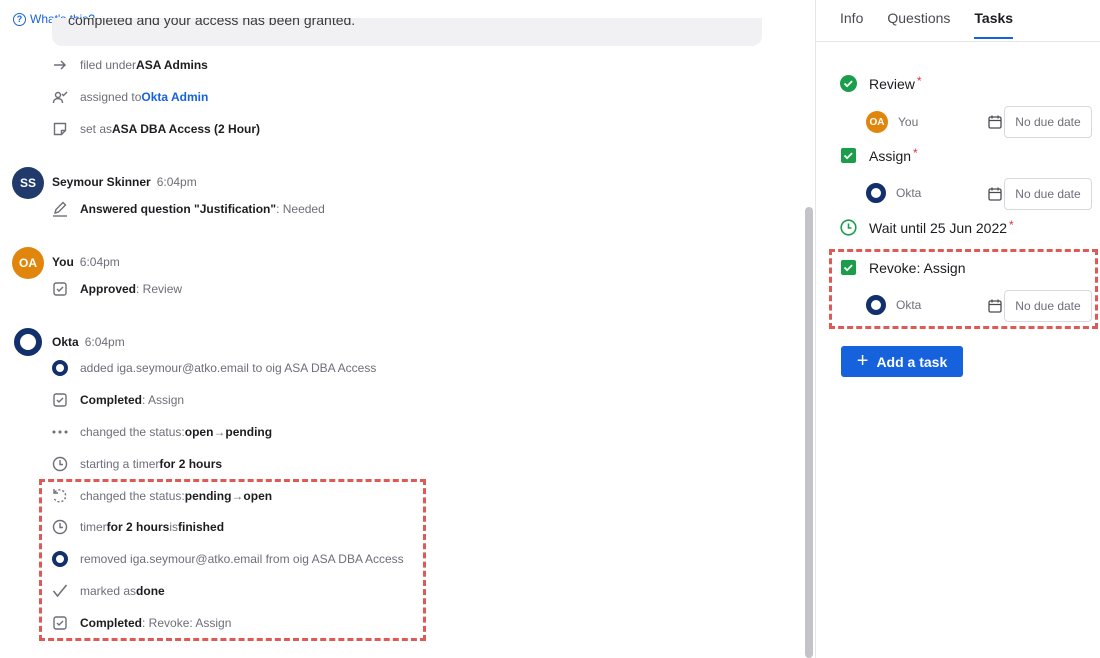 This screenshot has height=658, width=1100. I want to click on tab-questions: Questions, so click(918, 18).